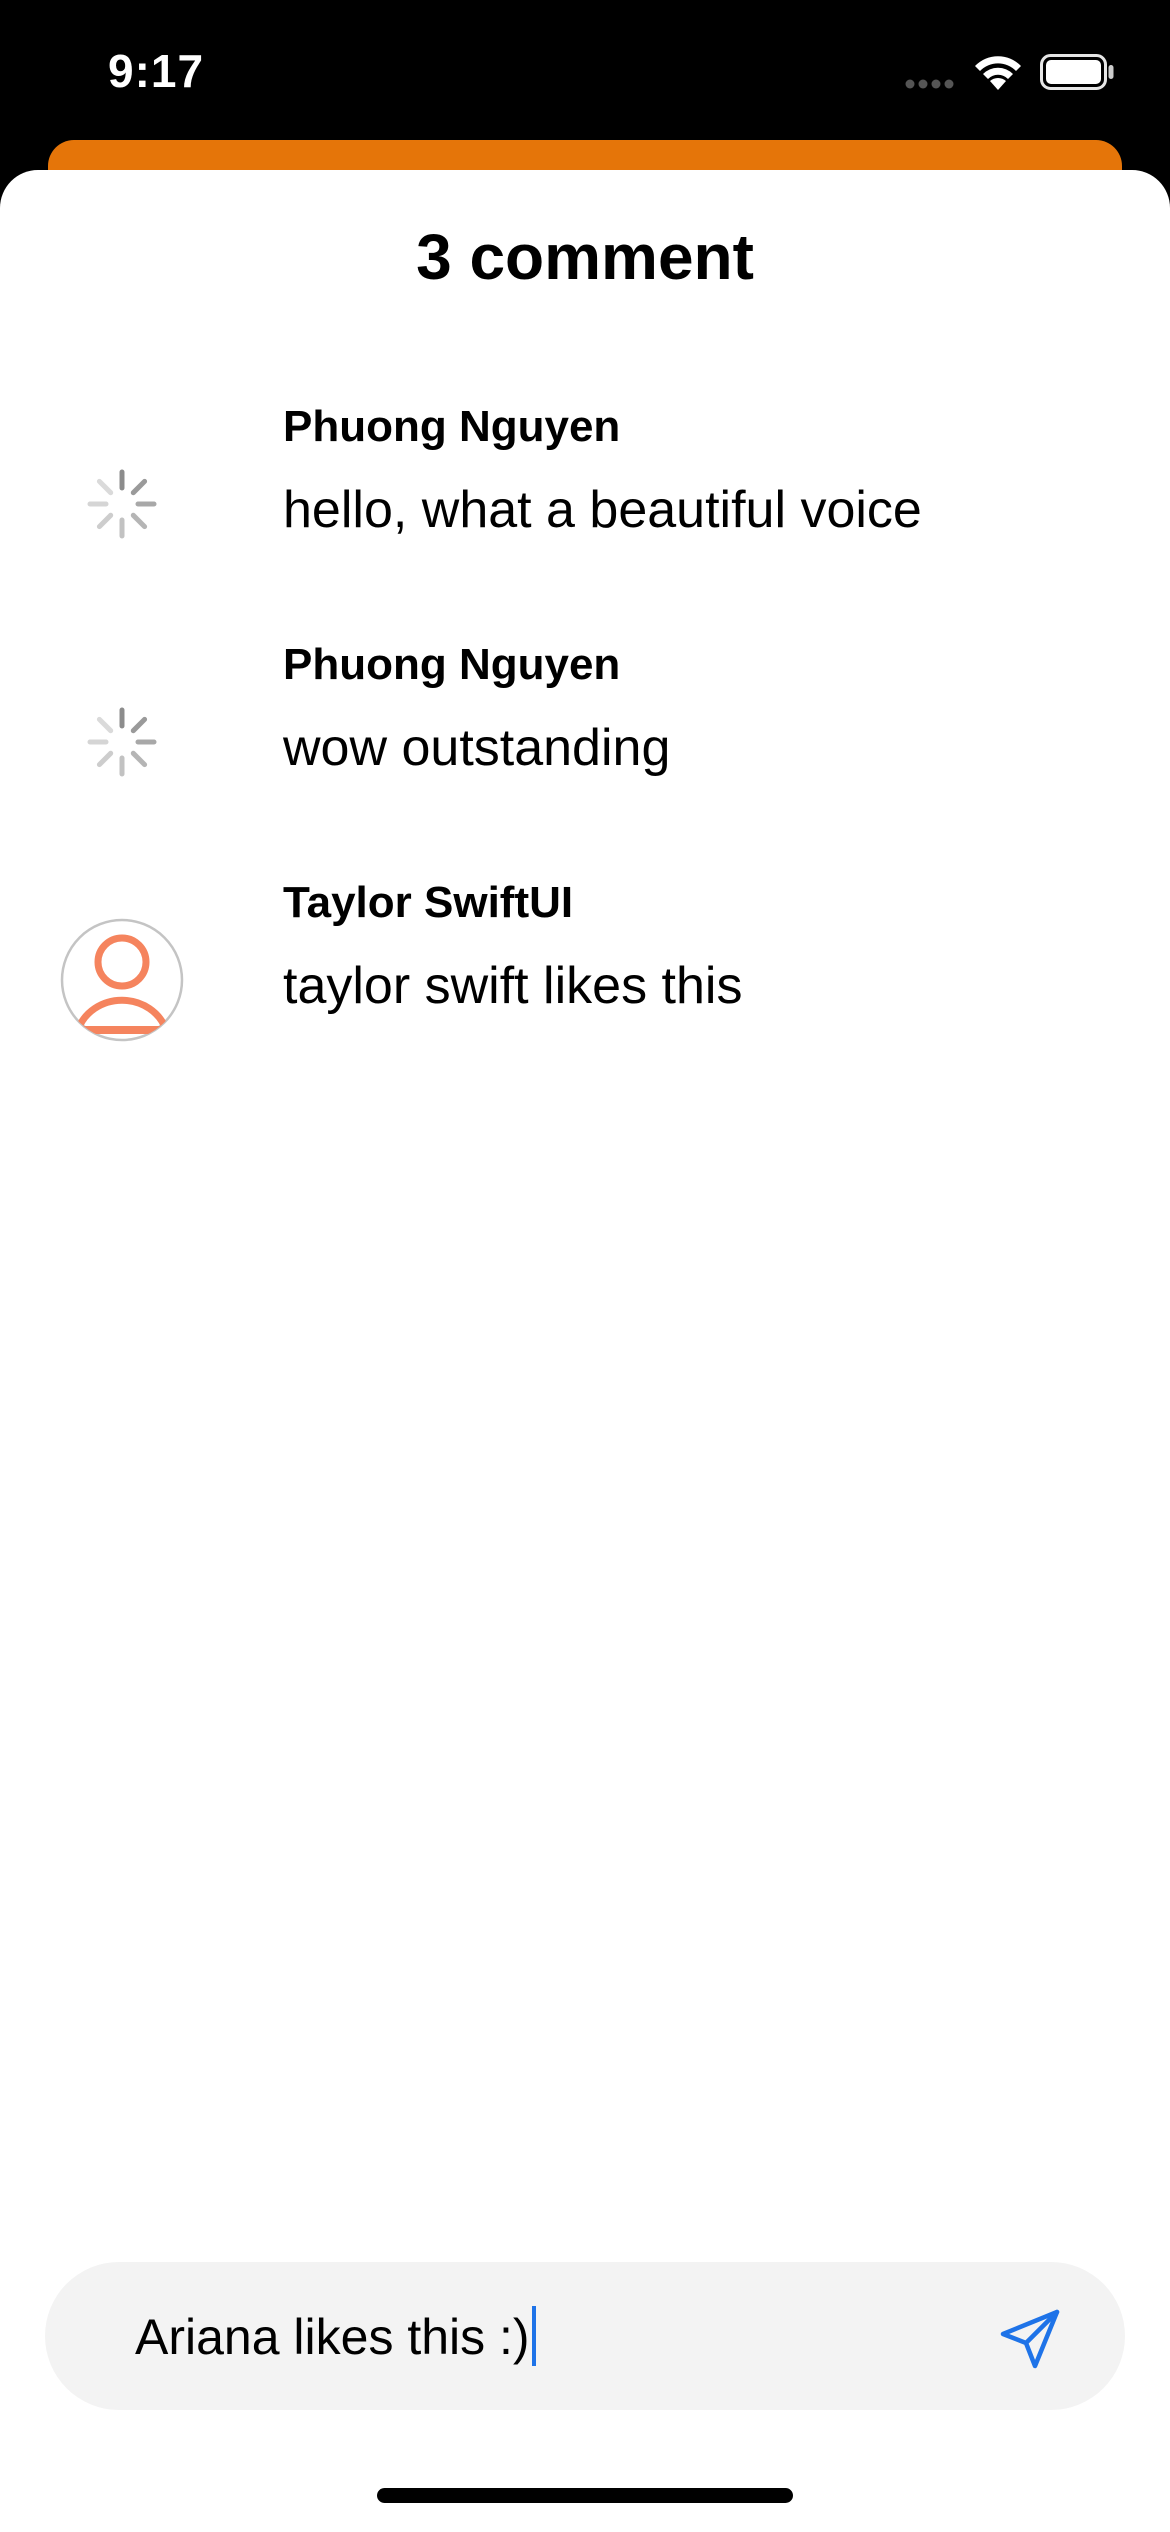 This screenshot has height=2532, width=1170. I want to click on comment-input-text: Ariana likes this :), so click(332, 2337).